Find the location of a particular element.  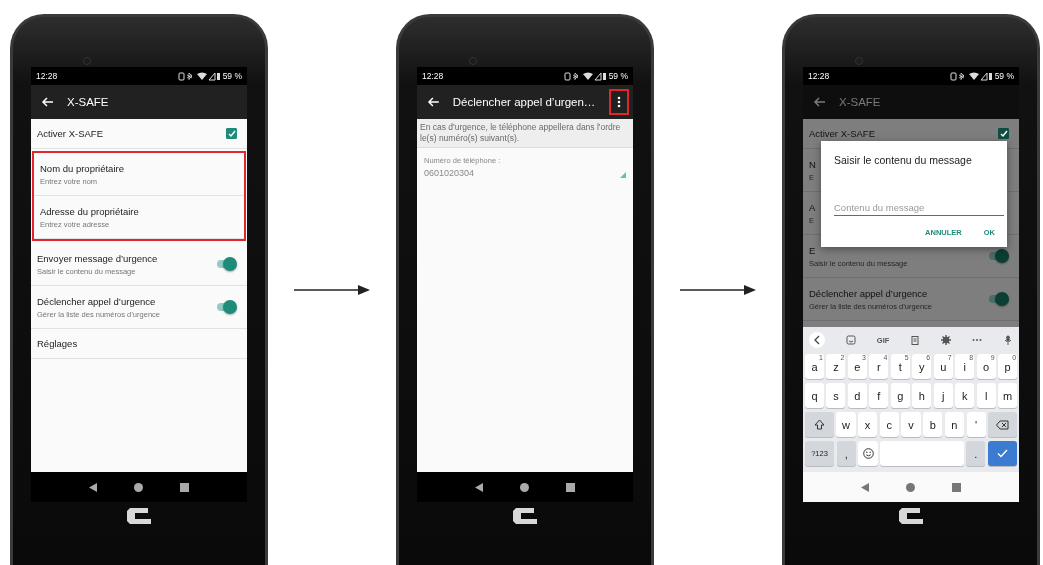

keyboard-key: d is located at coordinates (857, 395).